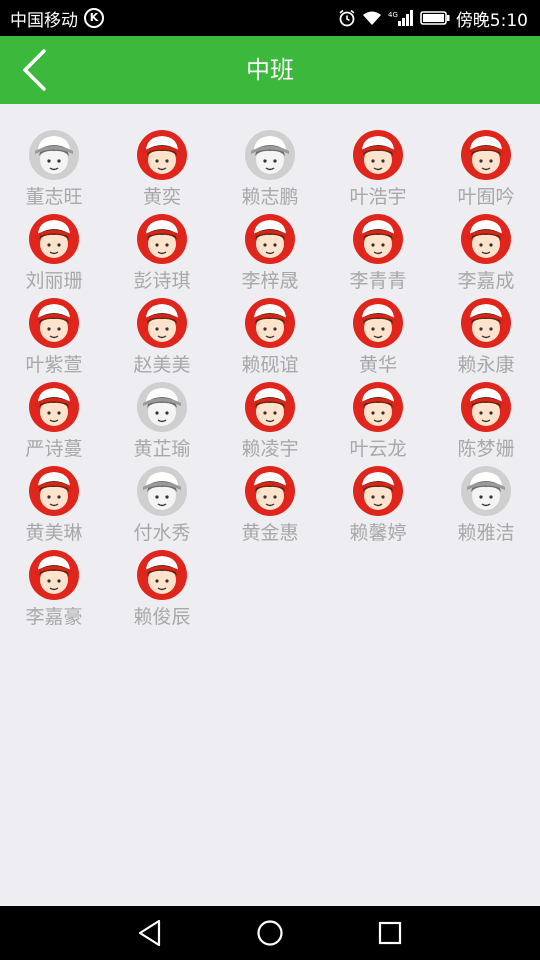 Image resolution: width=540 pixels, height=960 pixels. Describe the element at coordinates (393, 15) in the screenshot. I see `network-type-label: 4G` at that location.